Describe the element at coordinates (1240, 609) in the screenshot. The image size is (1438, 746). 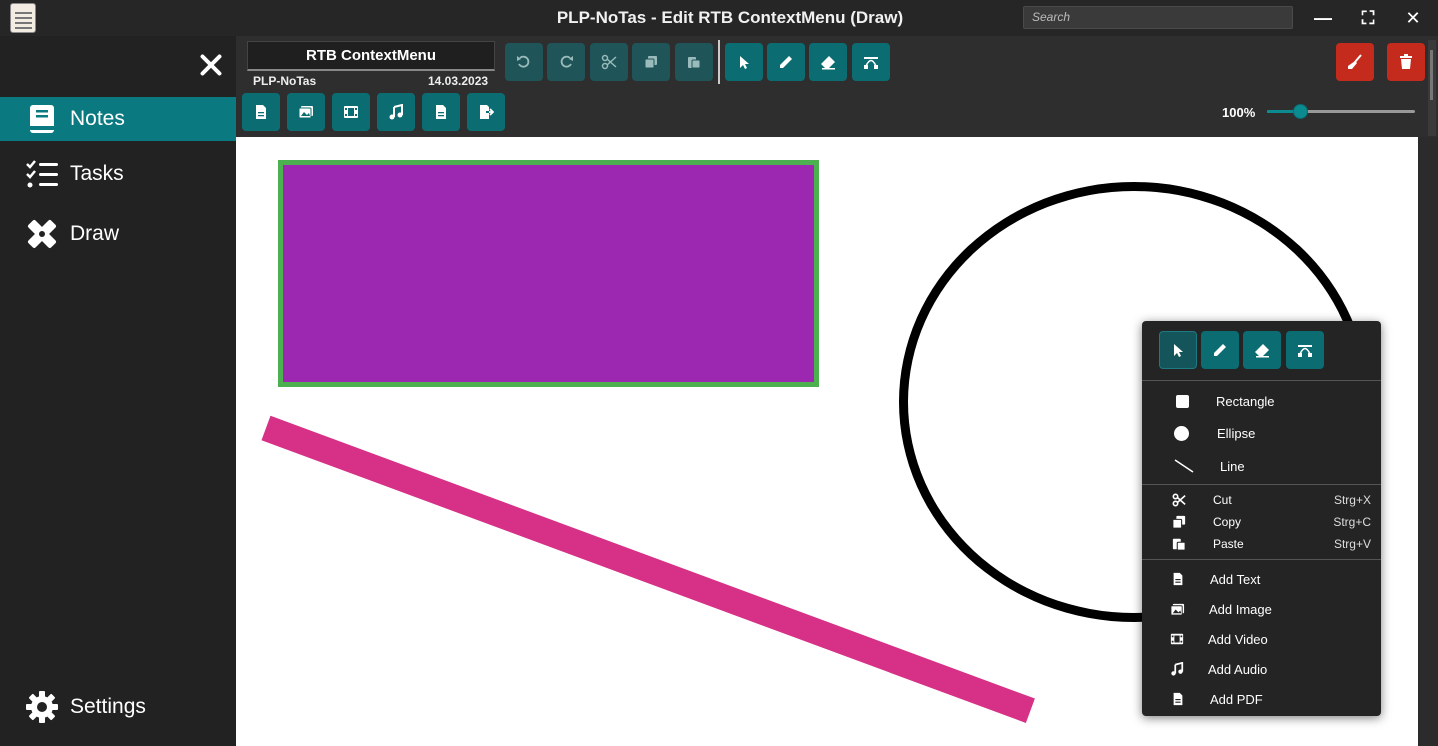
I see `menu-item-label: Add Image` at that location.